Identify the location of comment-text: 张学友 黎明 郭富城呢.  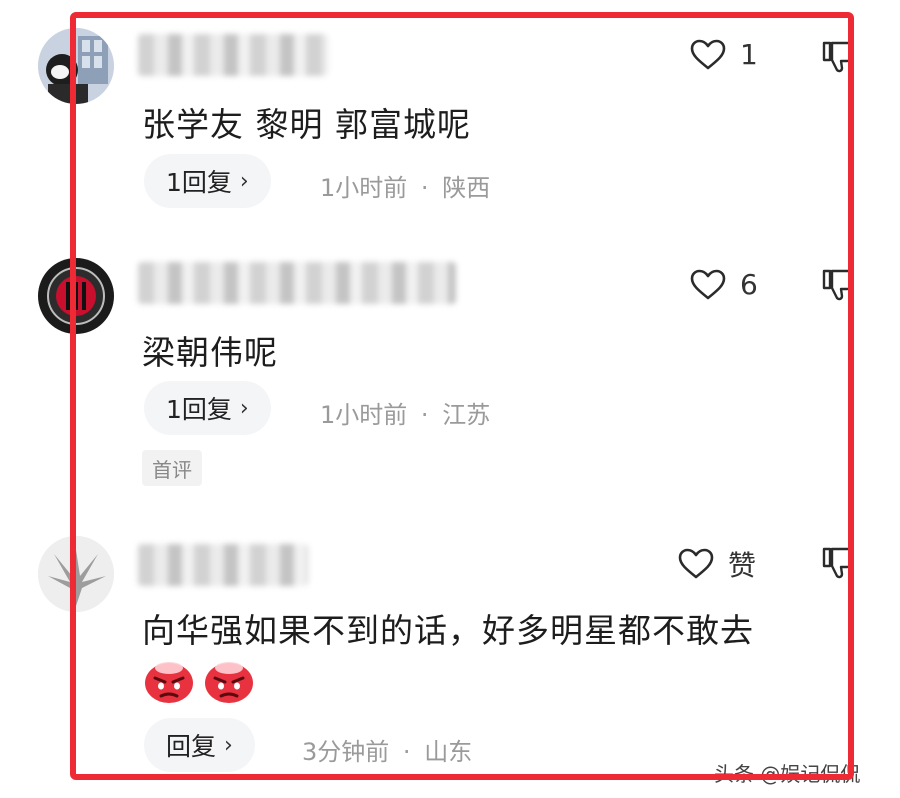
(306, 124).